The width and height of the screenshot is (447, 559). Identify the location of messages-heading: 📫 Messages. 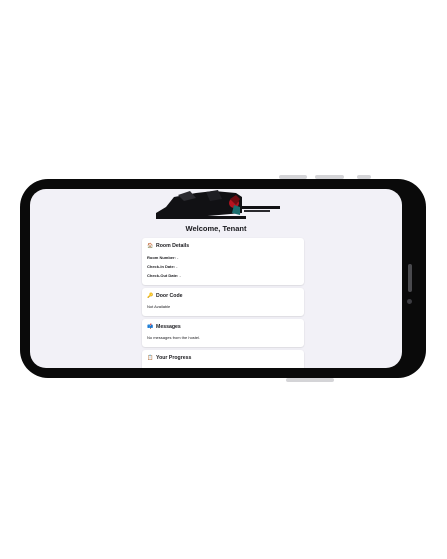
(164, 327).